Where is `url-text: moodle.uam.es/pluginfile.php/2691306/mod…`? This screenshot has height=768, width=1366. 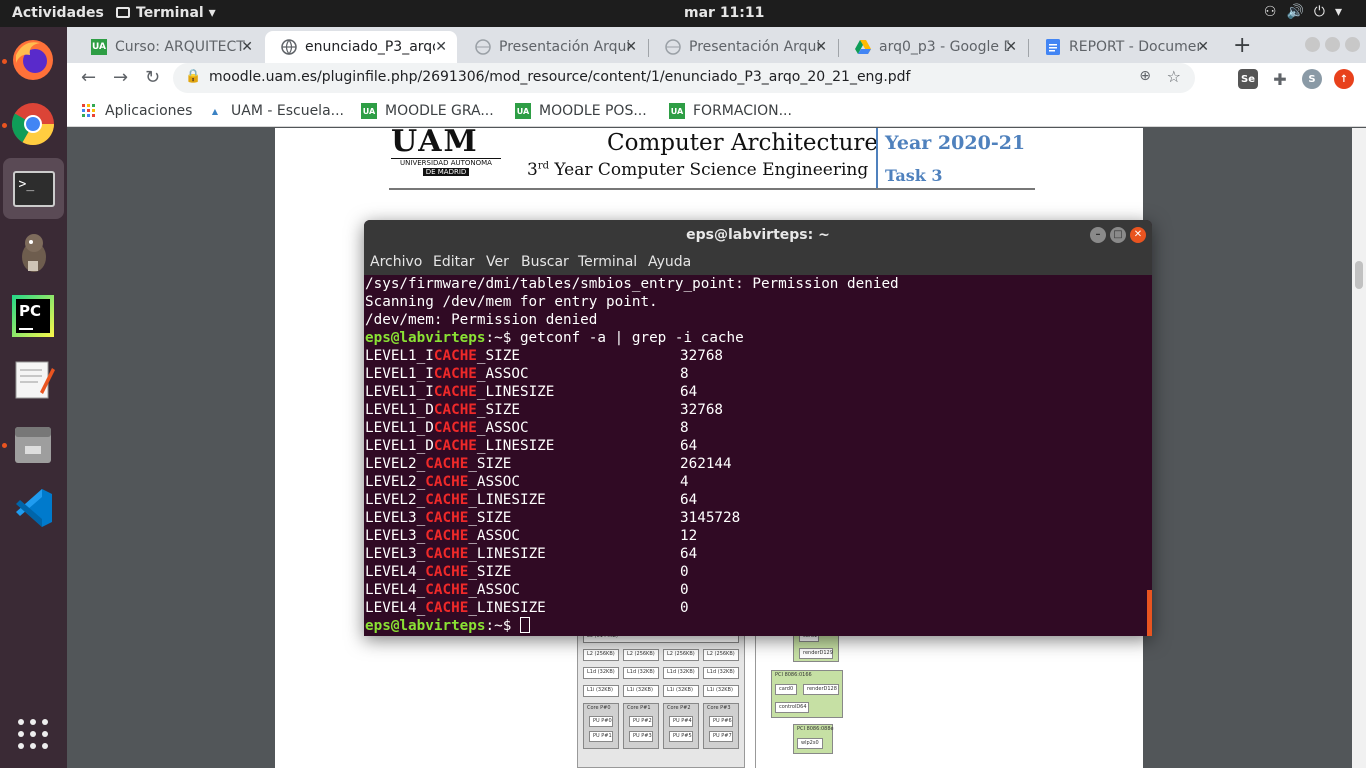 url-text: moodle.uam.es/pluginfile.php/2691306/mod… is located at coordinates (559, 77).